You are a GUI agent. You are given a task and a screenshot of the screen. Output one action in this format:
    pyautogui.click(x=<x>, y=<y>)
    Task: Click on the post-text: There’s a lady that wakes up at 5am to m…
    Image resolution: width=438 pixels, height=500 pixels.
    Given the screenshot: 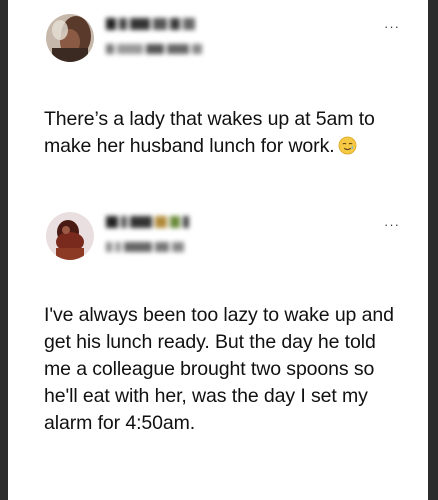 What is the action you would take?
    pyautogui.click(x=214, y=133)
    